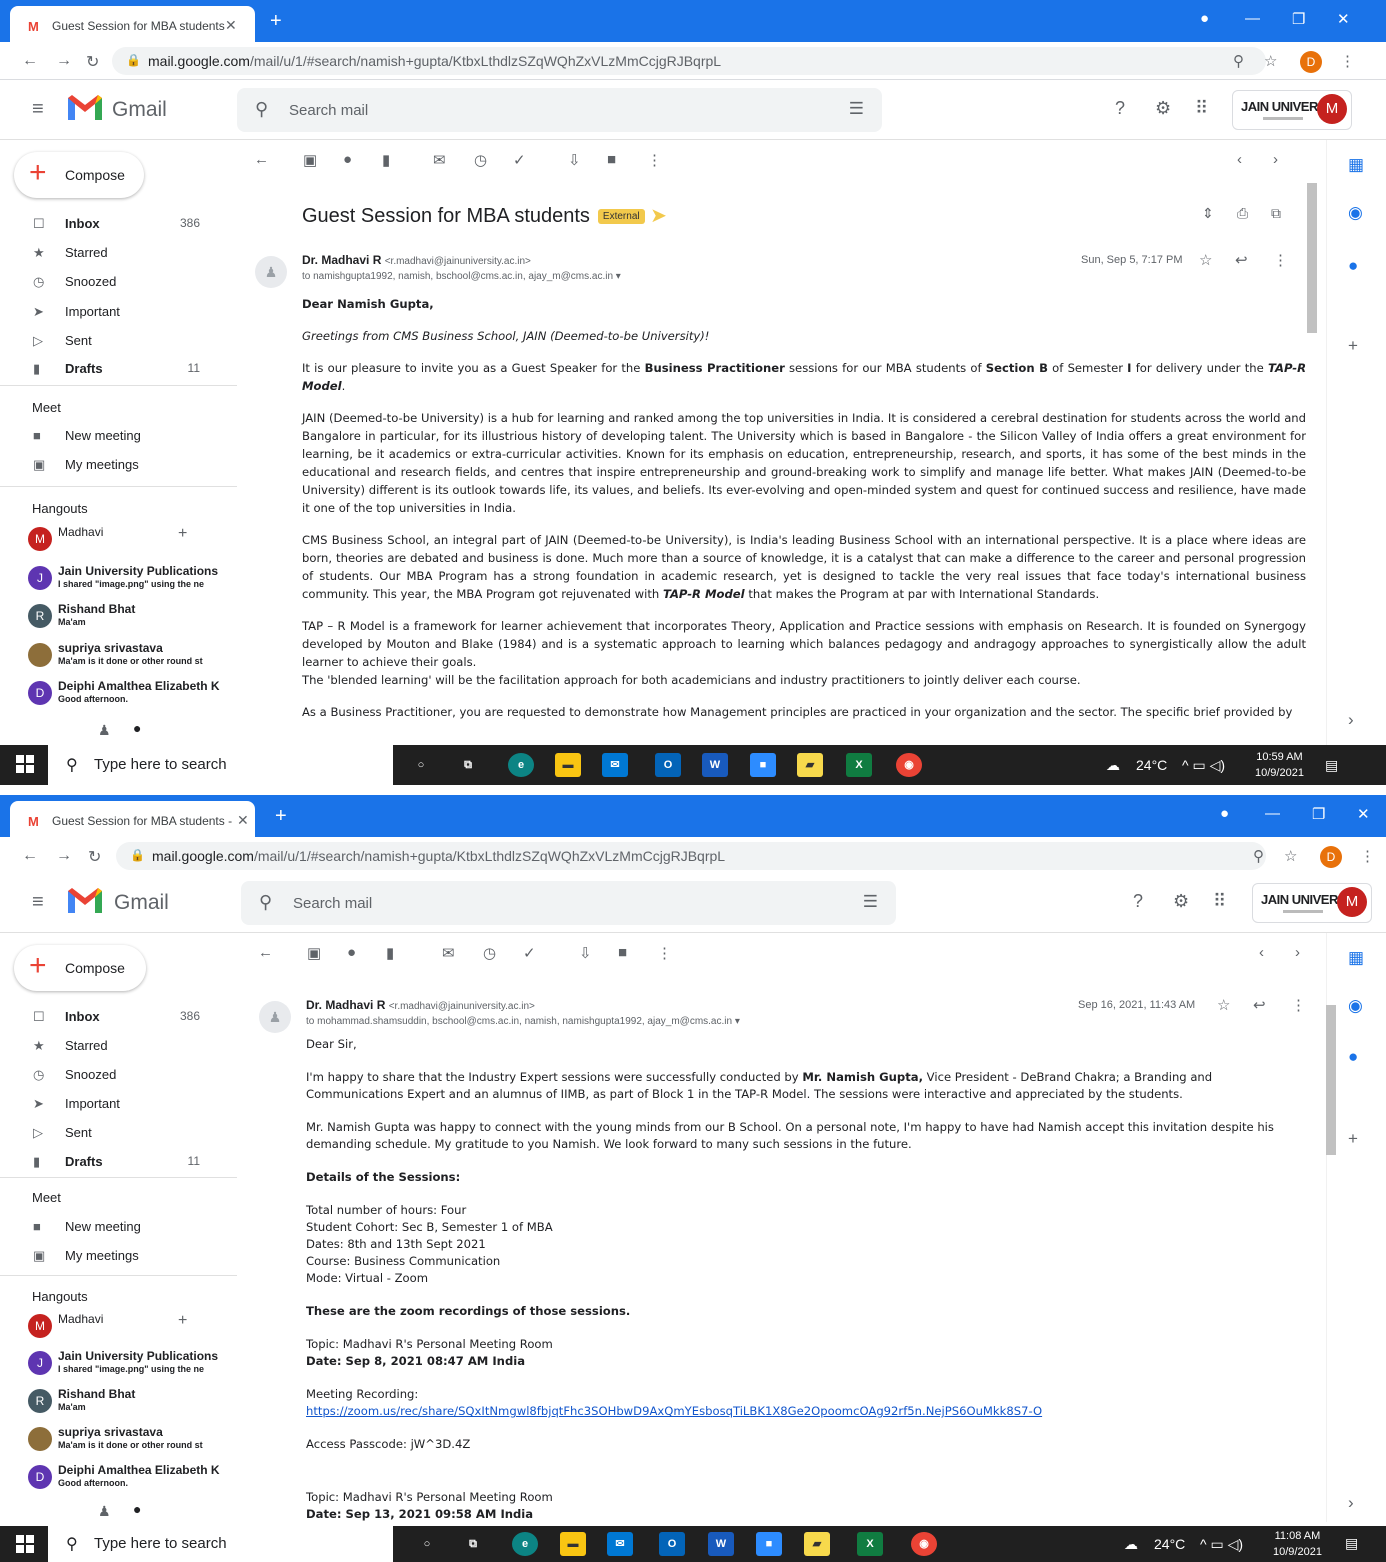  I want to click on show-panel-icon: ›, so click(1351, 1503).